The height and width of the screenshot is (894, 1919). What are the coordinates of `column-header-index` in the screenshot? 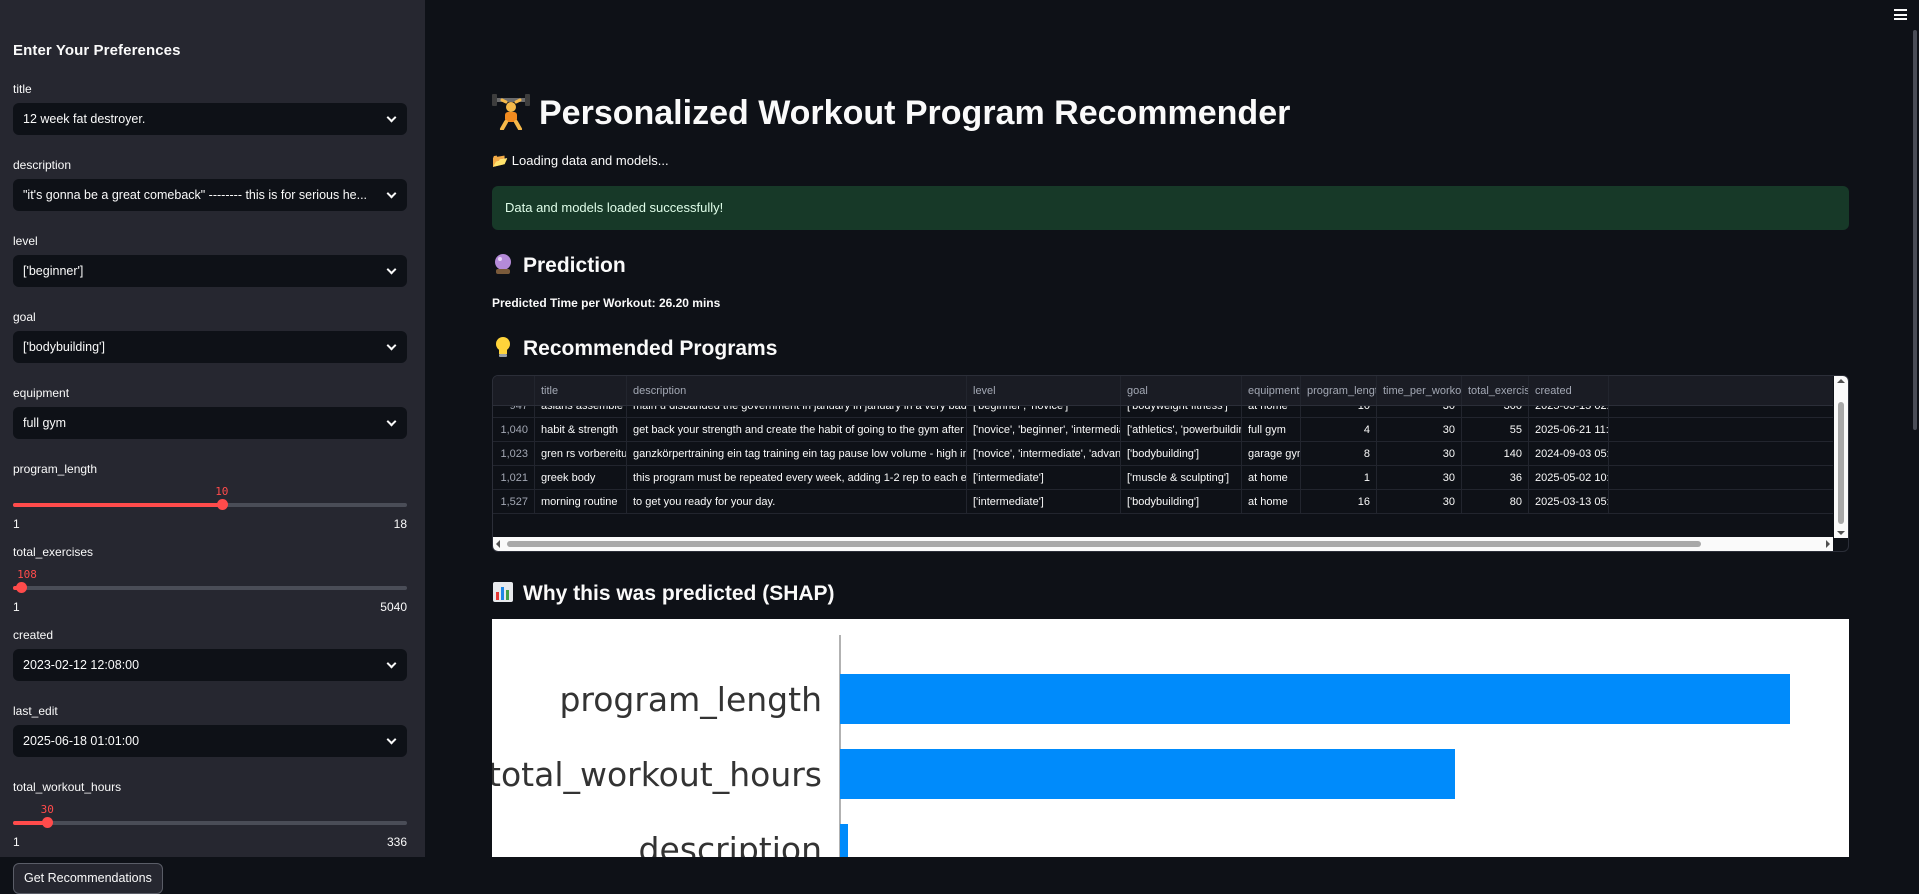 It's located at (514, 390).